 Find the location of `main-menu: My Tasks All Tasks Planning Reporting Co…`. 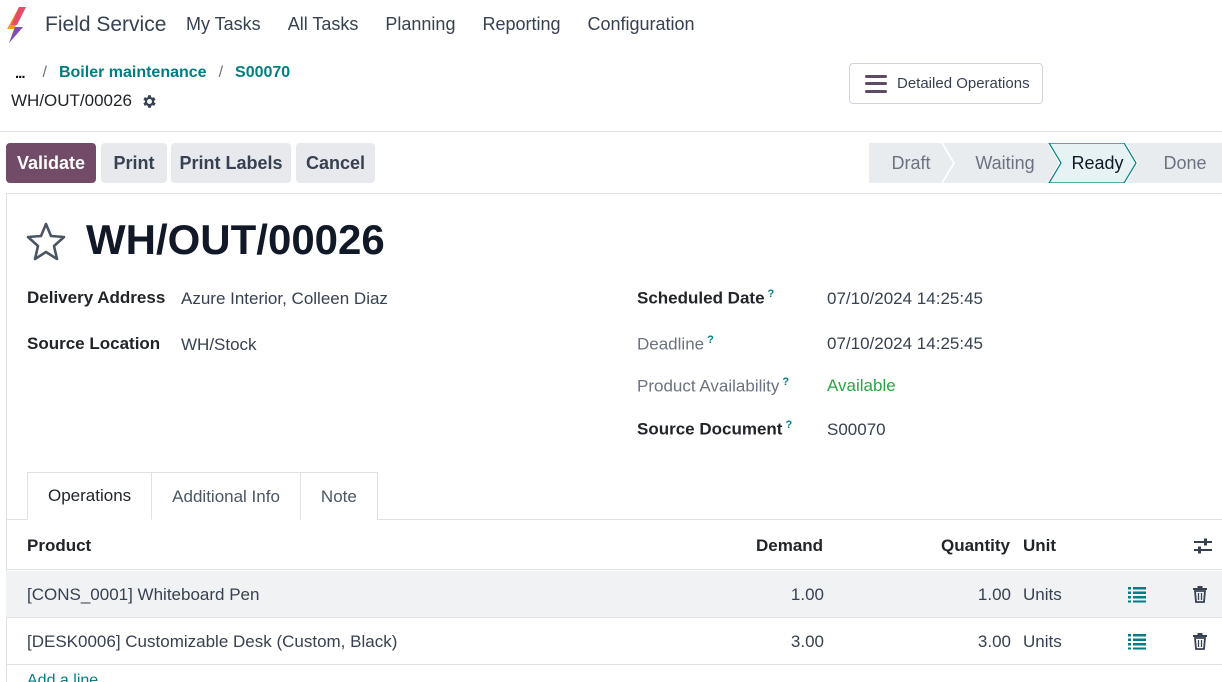

main-menu: My Tasks All Tasks Planning Reporting Co… is located at coordinates (454, 24).